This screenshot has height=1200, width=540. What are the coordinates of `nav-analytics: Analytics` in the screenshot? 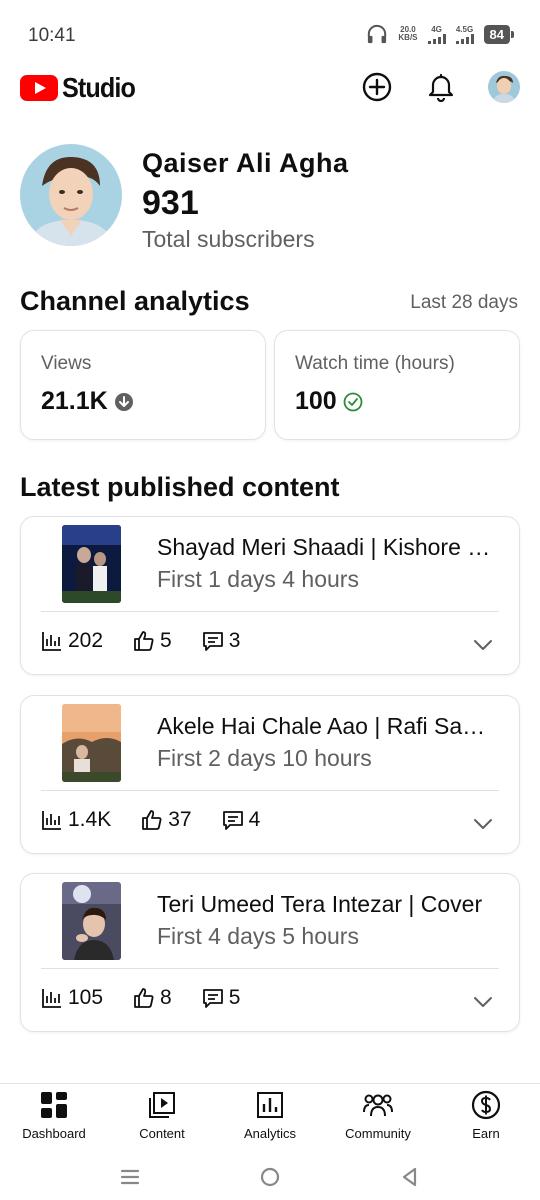 It's located at (270, 1118).